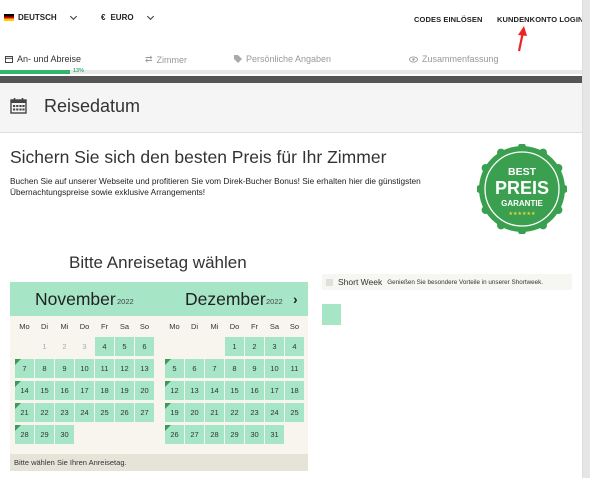  What do you see at coordinates (448, 19) in the screenshot?
I see `redeem-codes-link: CODES EINLÖSEN` at bounding box center [448, 19].